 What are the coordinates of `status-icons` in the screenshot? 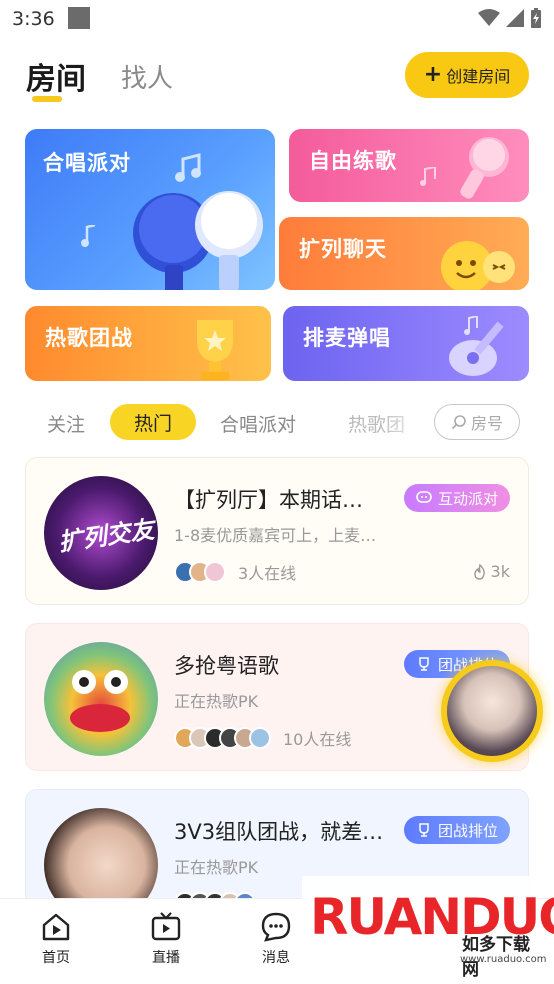 It's located at (510, 18).